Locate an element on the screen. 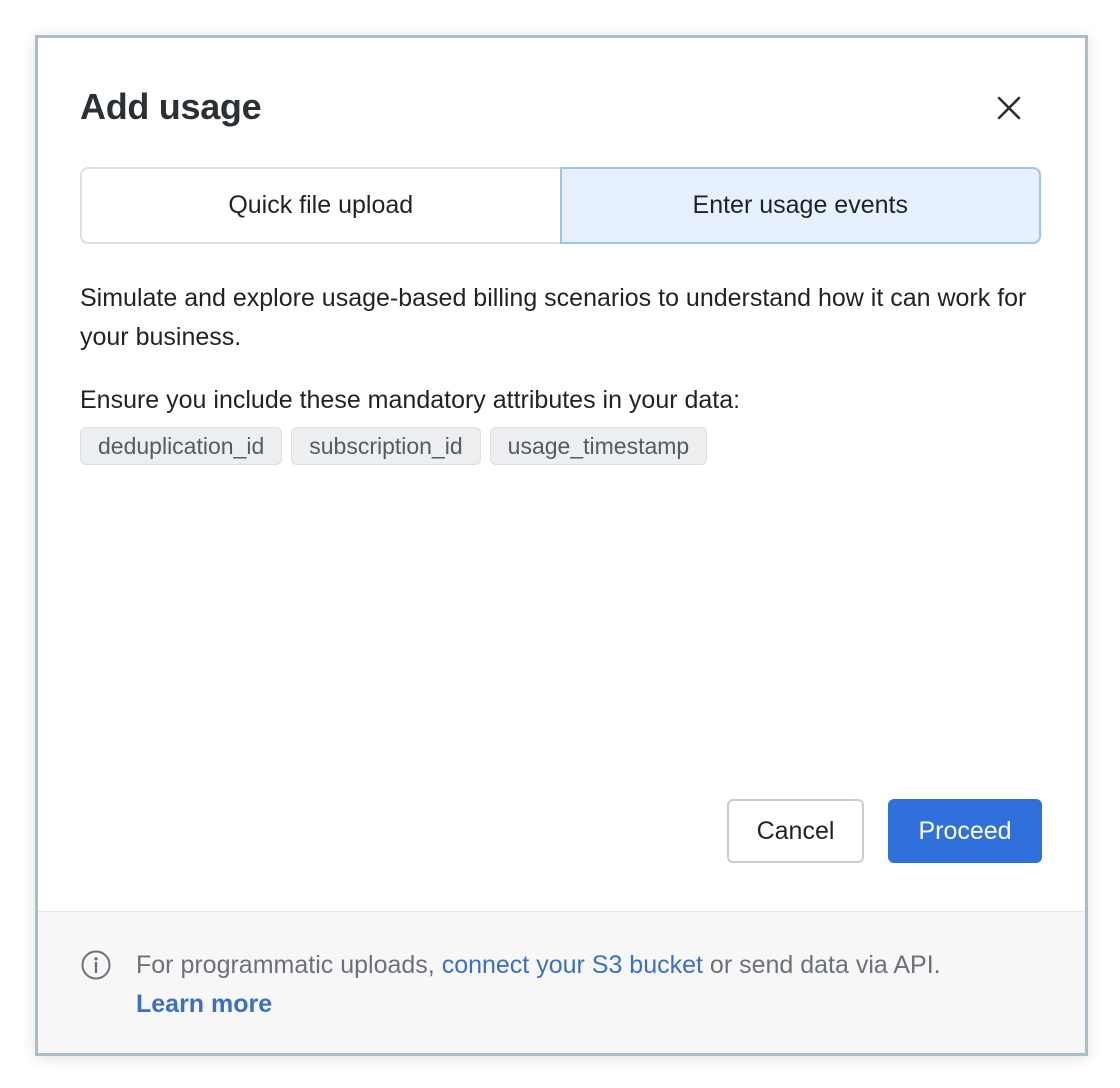  proceed-button: Proceed is located at coordinates (965, 831).